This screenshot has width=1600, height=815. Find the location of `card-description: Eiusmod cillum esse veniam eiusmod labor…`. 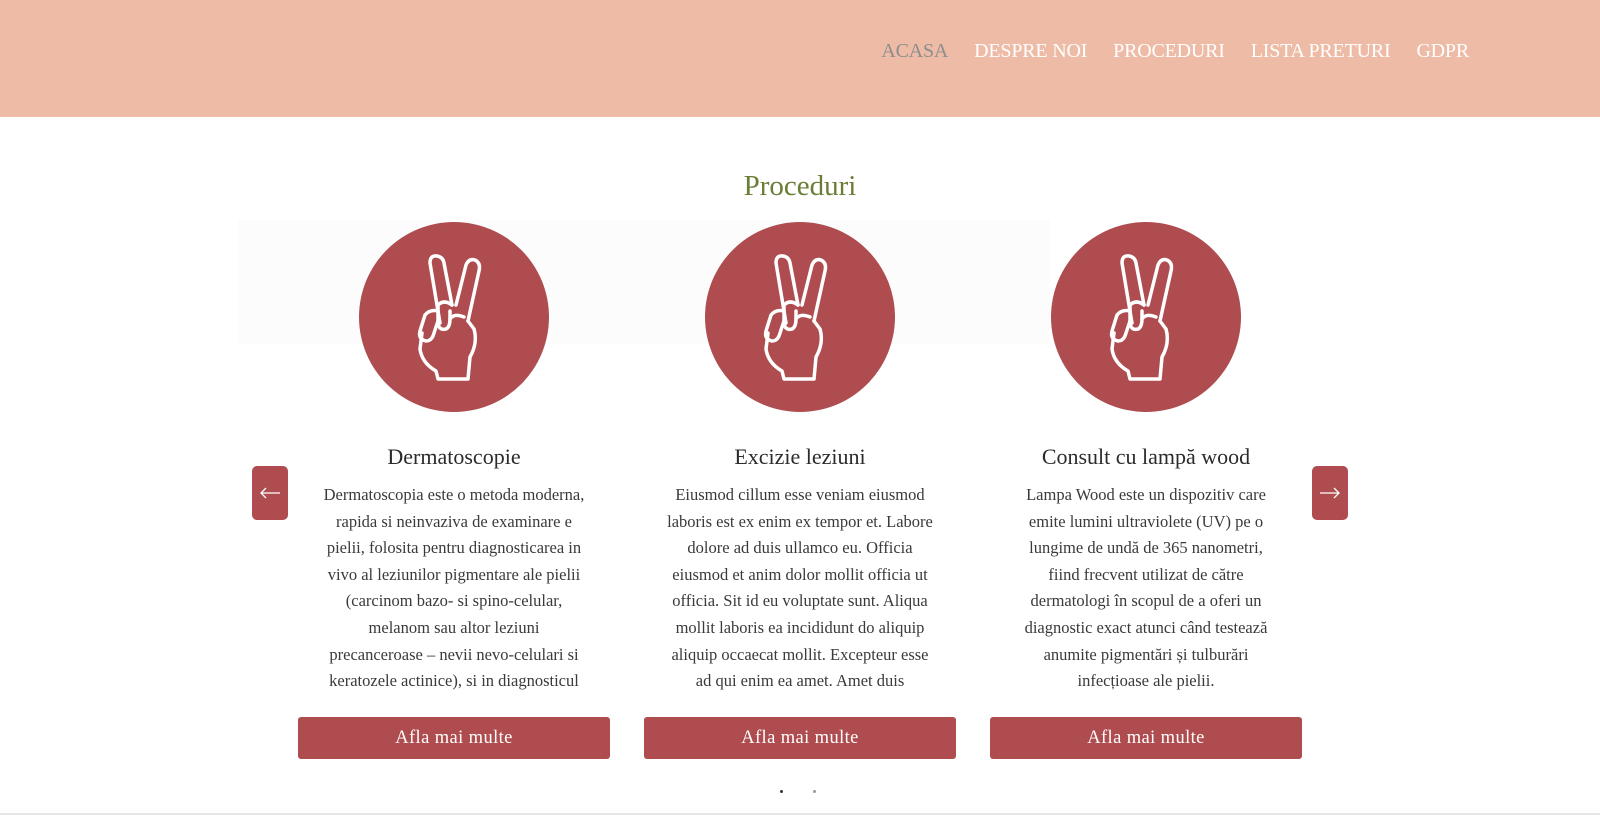

card-description: Eiusmod cillum esse veniam eiusmod labor… is located at coordinates (800, 588).